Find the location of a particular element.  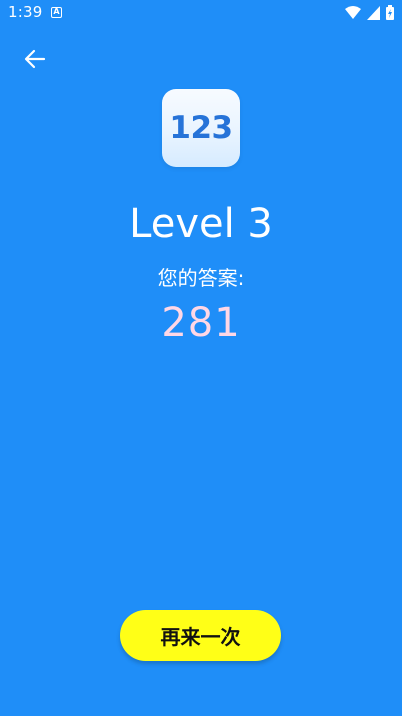

back-button is located at coordinates (35, 59).